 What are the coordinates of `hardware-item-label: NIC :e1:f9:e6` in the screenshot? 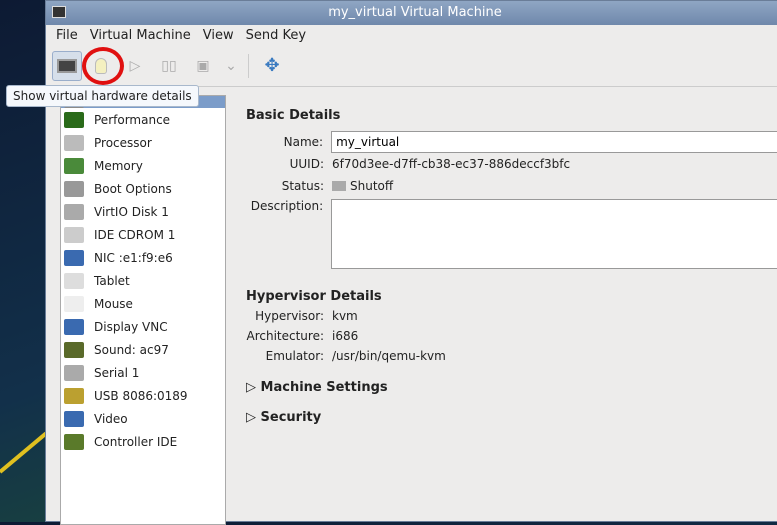 It's located at (133, 257).